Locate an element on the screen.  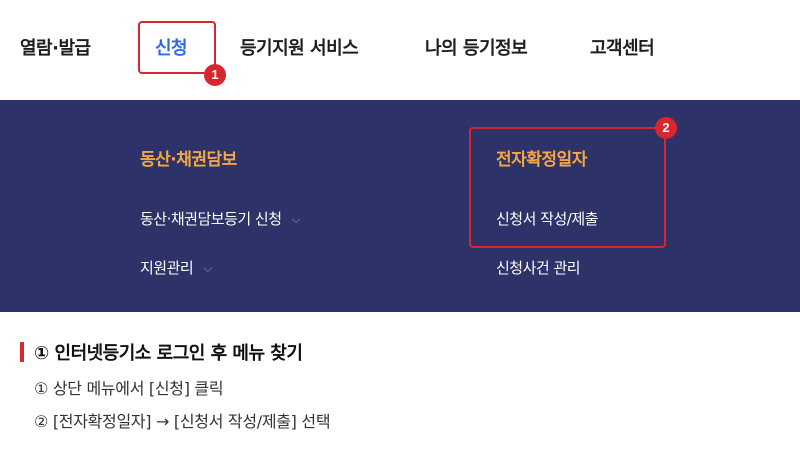
mega-link-label: 동산·채권담보등기 신청 is located at coordinates (211, 219).